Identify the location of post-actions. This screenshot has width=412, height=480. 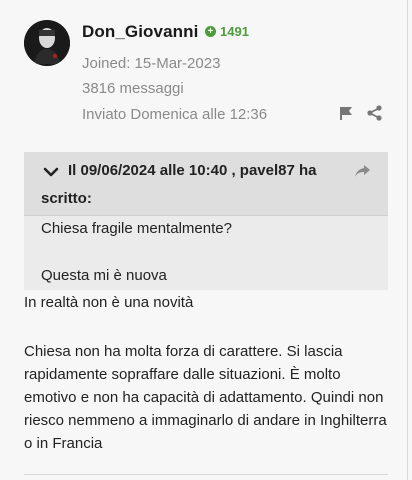
(361, 113).